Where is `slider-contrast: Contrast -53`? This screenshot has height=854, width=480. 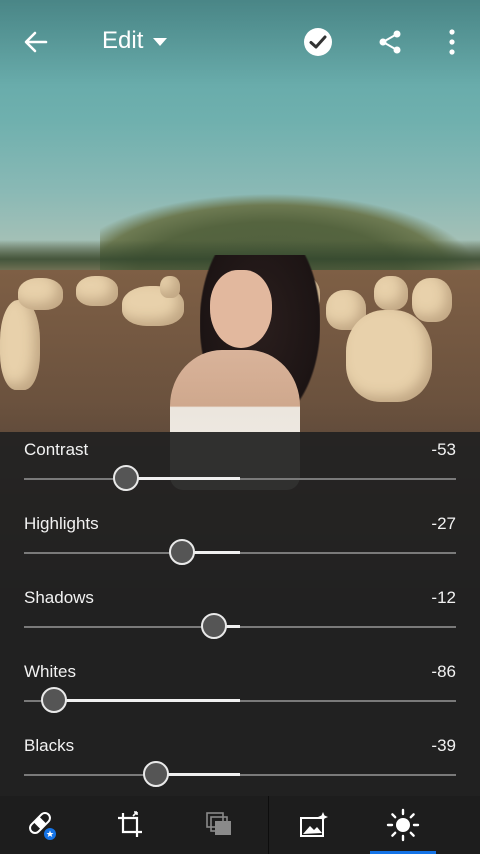 slider-contrast: Contrast -53 is located at coordinates (240, 469).